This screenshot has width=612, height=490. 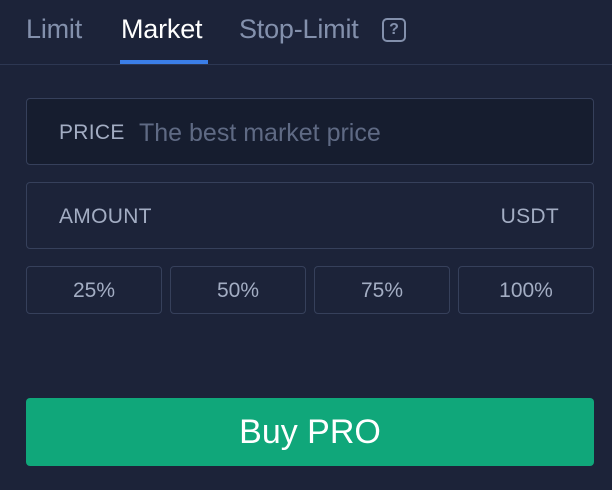 What do you see at coordinates (162, 29) in the screenshot?
I see `tab-market: Market` at bounding box center [162, 29].